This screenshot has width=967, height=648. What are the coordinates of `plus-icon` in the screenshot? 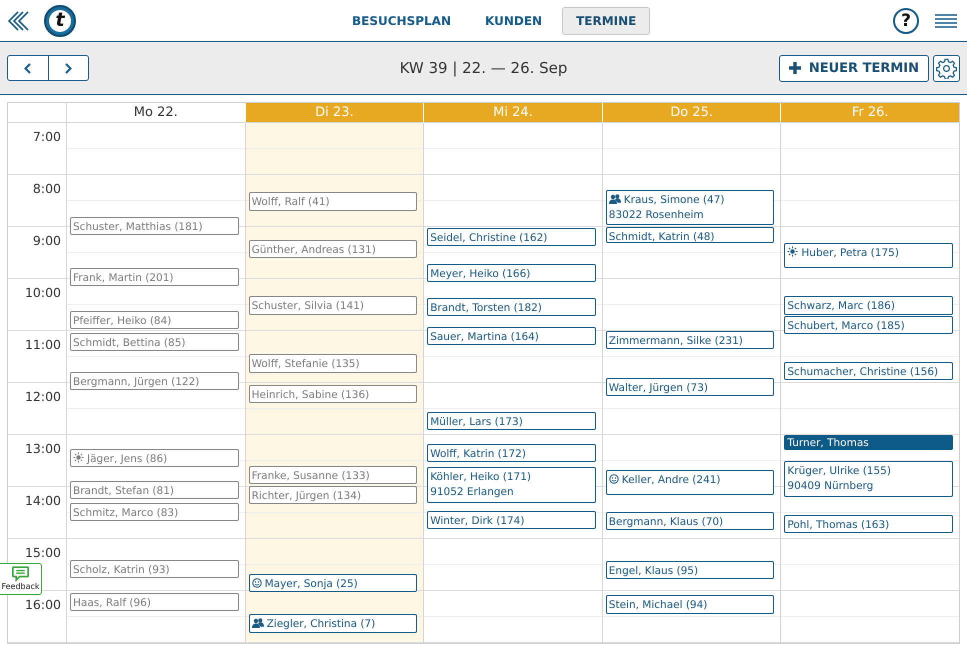 It's located at (794, 68).